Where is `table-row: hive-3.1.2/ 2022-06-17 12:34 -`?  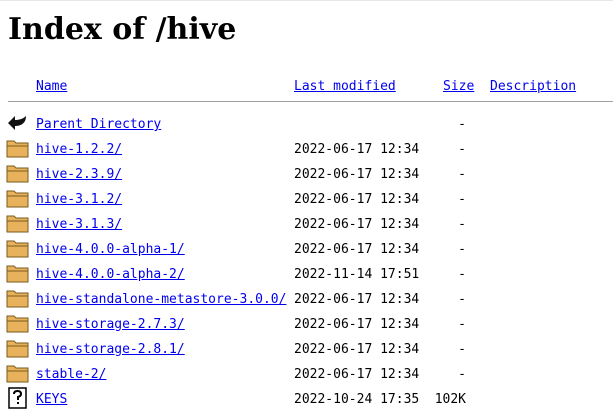 table-row: hive-3.1.2/ 2022-06-17 12:34 - is located at coordinates (306, 199).